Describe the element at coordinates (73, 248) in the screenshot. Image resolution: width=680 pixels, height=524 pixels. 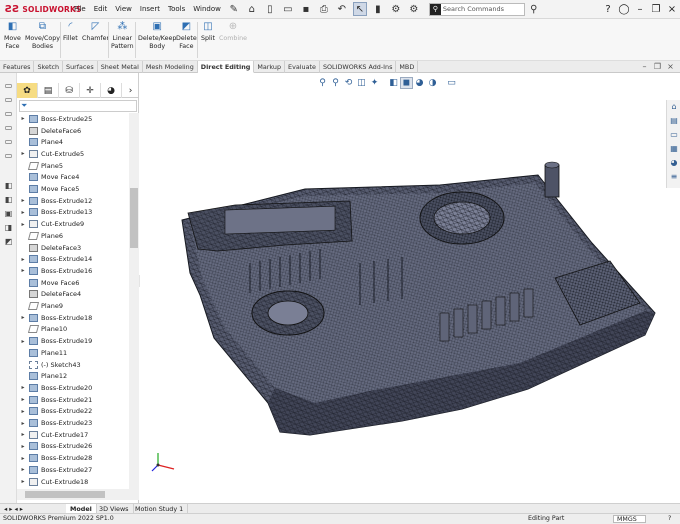
I see `tree-item: DeleteFace3` at that location.